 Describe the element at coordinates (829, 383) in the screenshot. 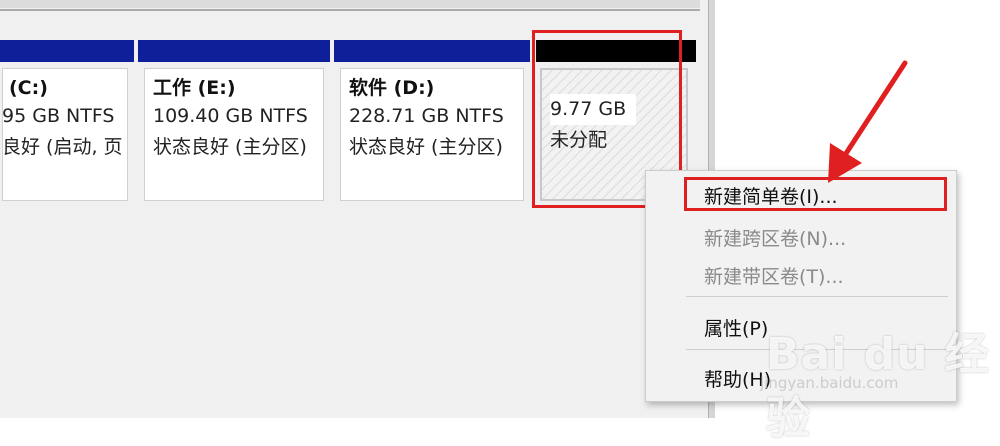

I see `baidu-watermark-url: jingyan.baidu.com` at that location.